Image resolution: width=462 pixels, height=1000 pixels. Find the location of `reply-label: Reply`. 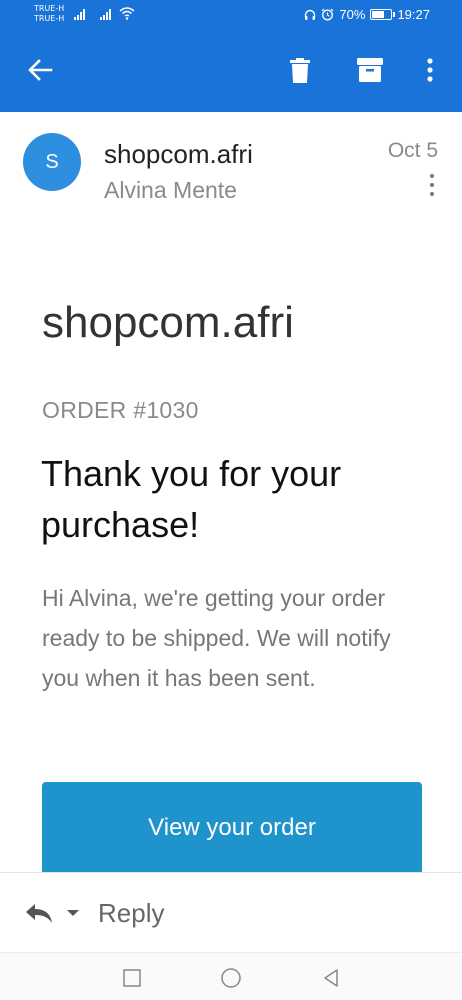

reply-label: Reply is located at coordinates (131, 912).